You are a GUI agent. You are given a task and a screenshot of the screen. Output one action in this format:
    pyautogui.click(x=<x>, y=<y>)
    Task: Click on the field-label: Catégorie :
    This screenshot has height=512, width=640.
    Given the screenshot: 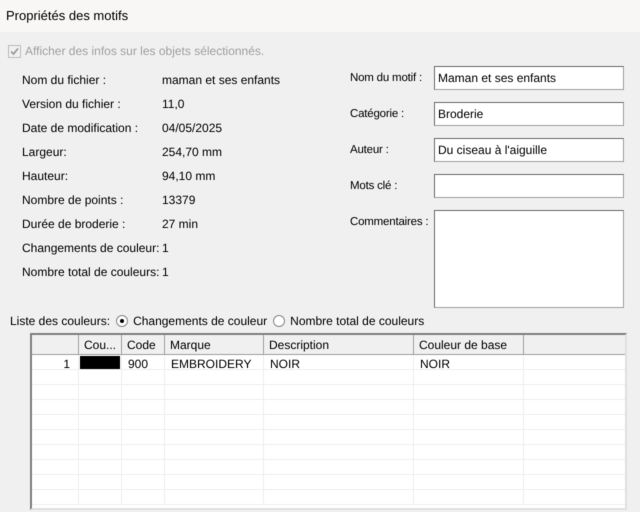 What is the action you would take?
    pyautogui.click(x=378, y=114)
    